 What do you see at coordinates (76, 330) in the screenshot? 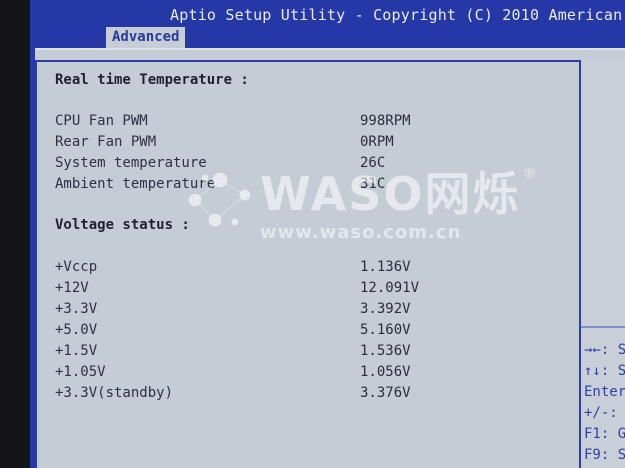
I see `voltage-label: +5.0V` at bounding box center [76, 330].